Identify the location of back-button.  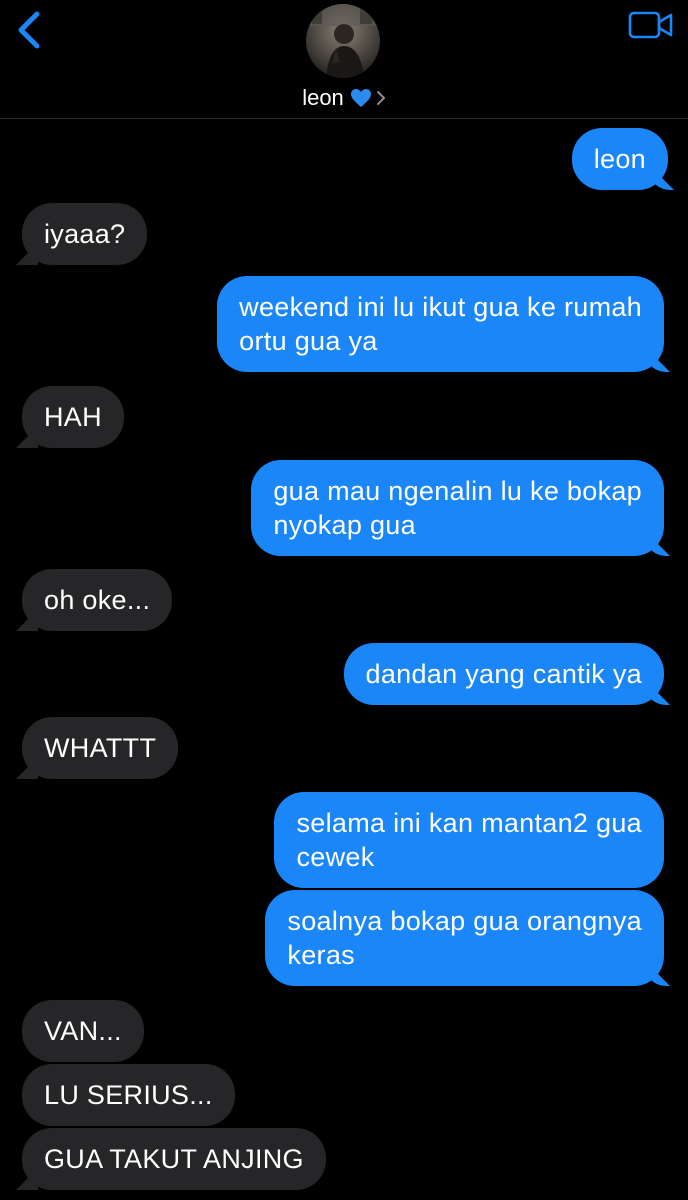
(30, 30).